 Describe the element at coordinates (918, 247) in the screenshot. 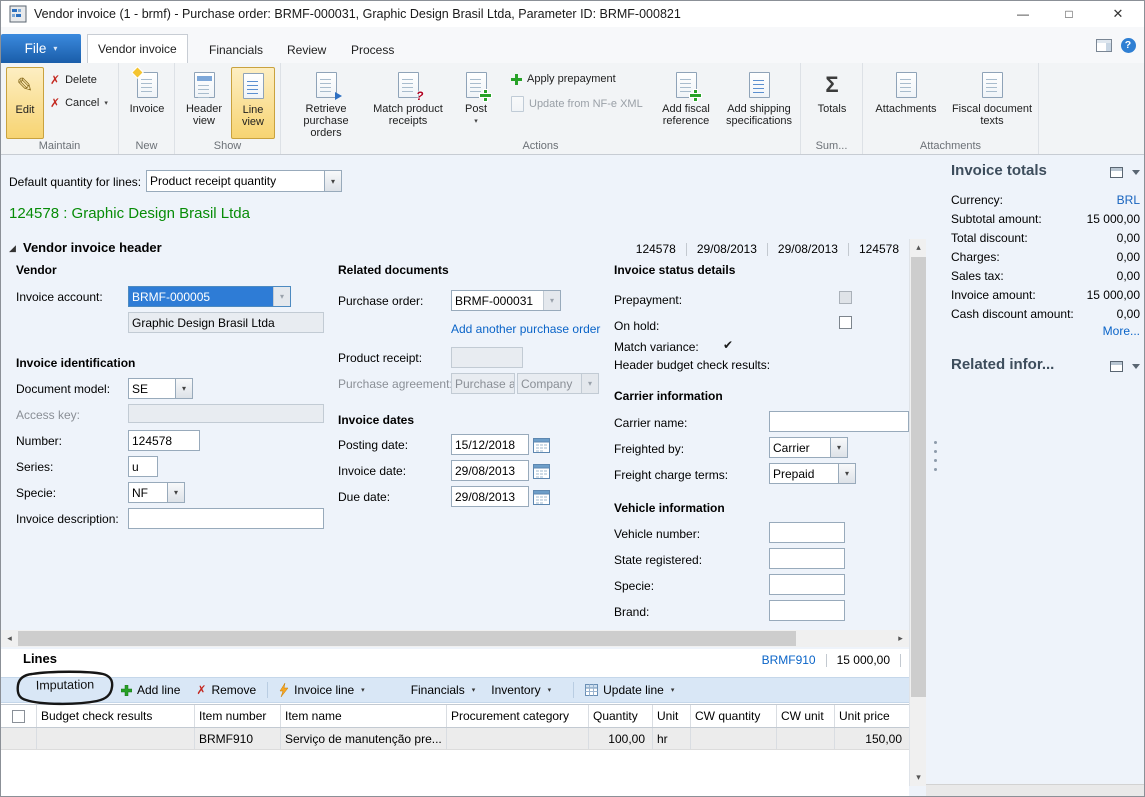

I see `scroll-up-arrow: ▴` at that location.